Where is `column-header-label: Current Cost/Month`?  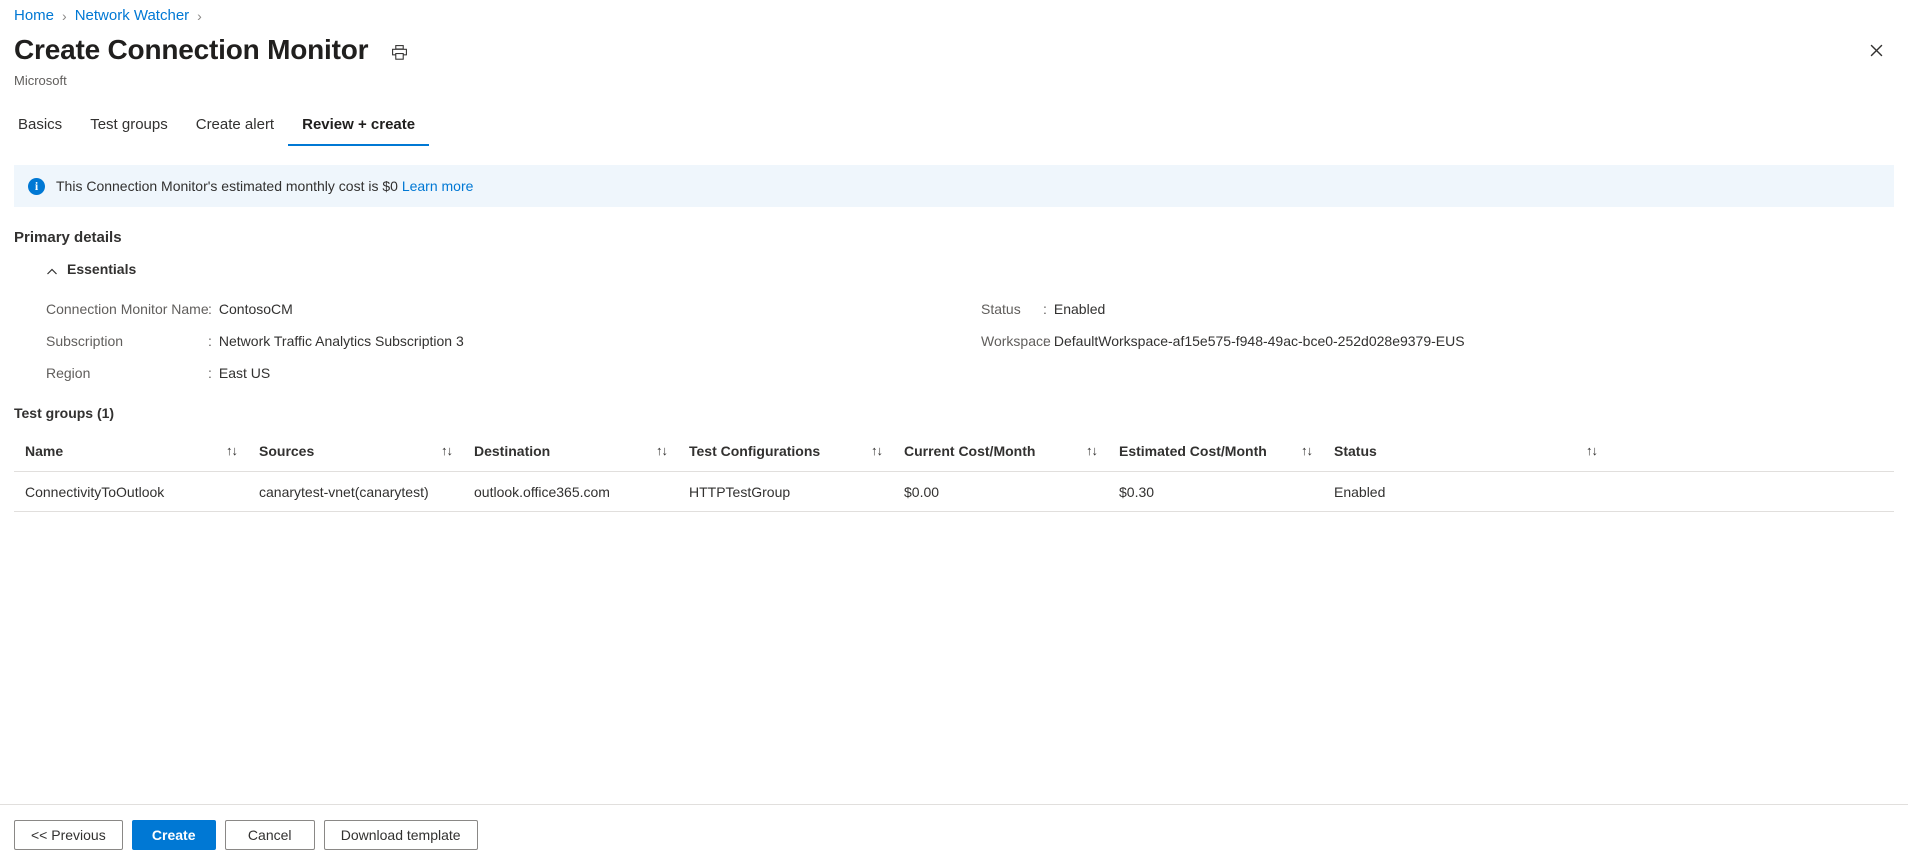 column-header-label: Current Cost/Month is located at coordinates (970, 450).